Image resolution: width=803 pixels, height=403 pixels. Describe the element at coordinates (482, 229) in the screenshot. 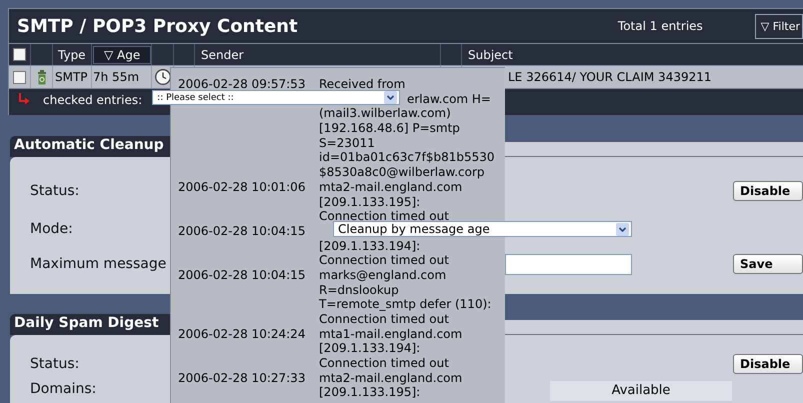

I see `mode-select: Cleanup by message age` at that location.